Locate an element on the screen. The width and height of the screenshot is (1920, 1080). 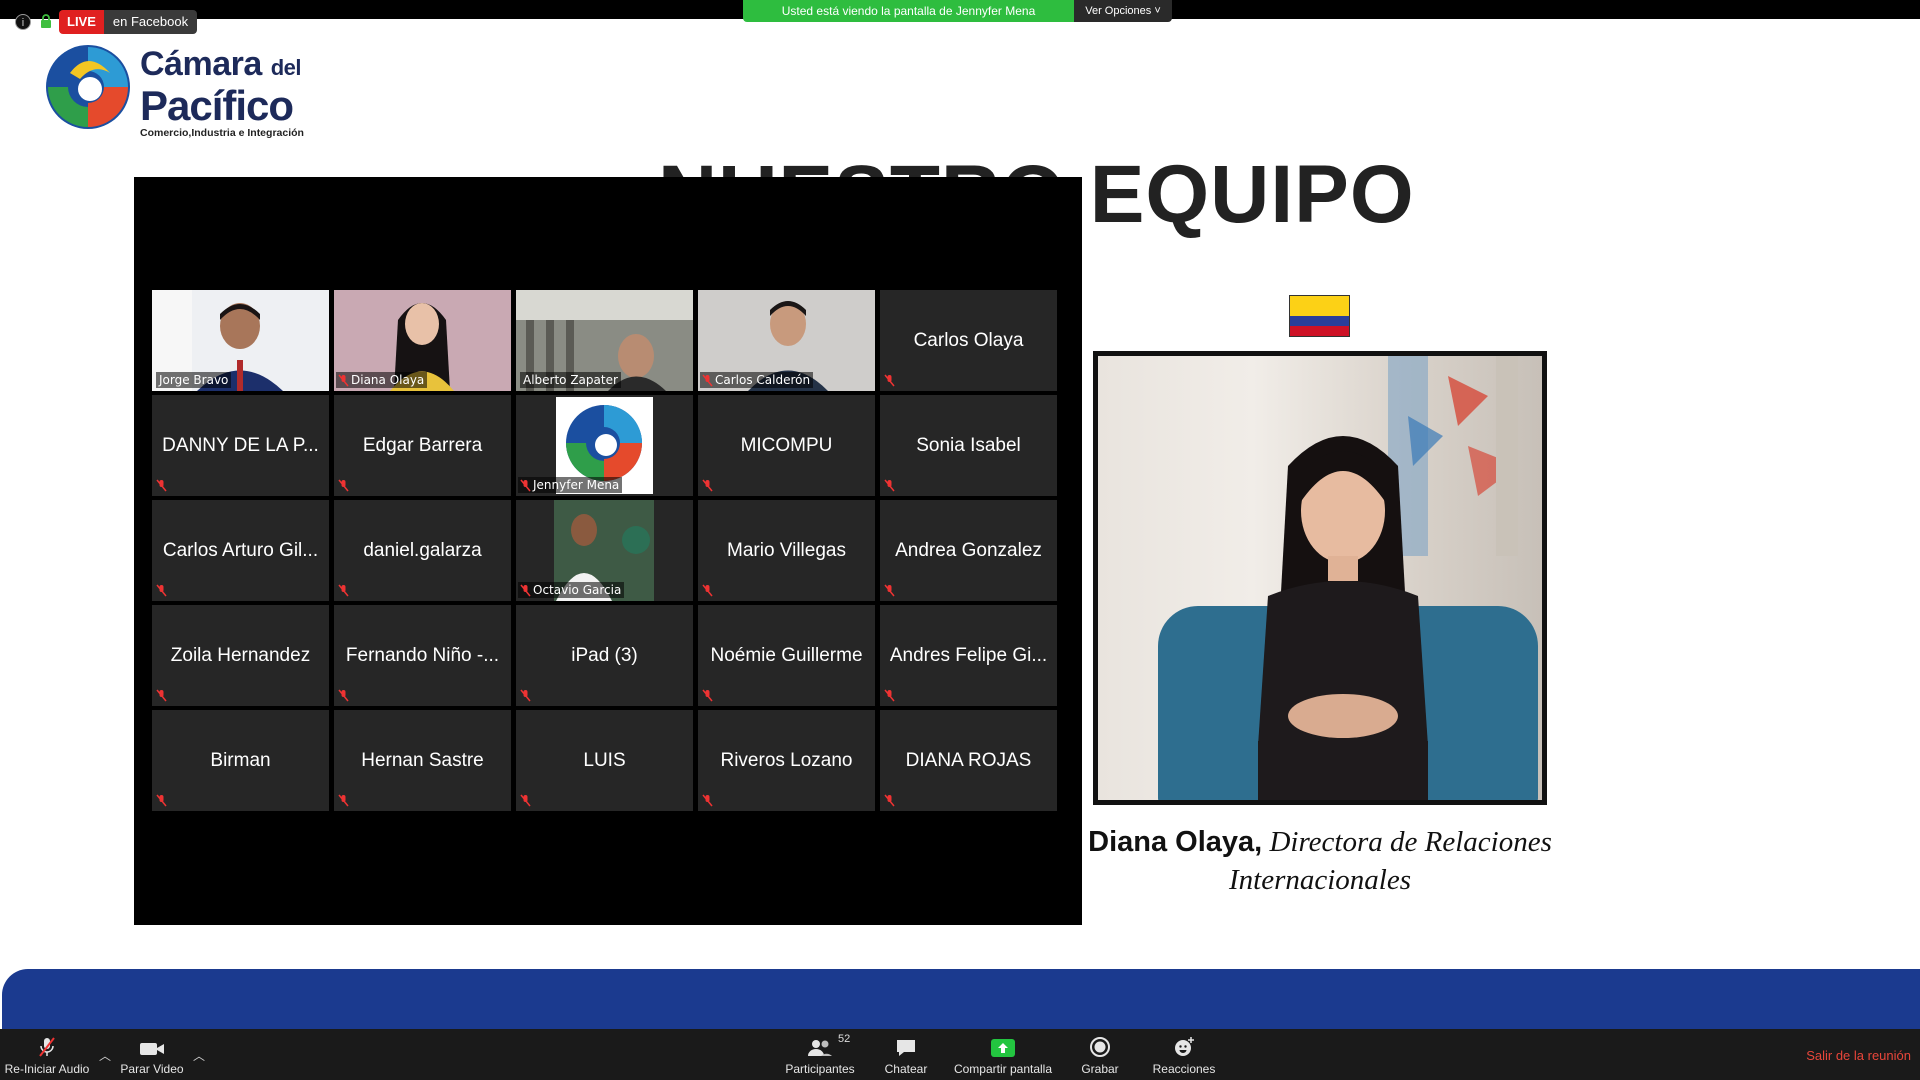
restart-audio-button: Re-Iniciar Audio is located at coordinates (47, 1054).